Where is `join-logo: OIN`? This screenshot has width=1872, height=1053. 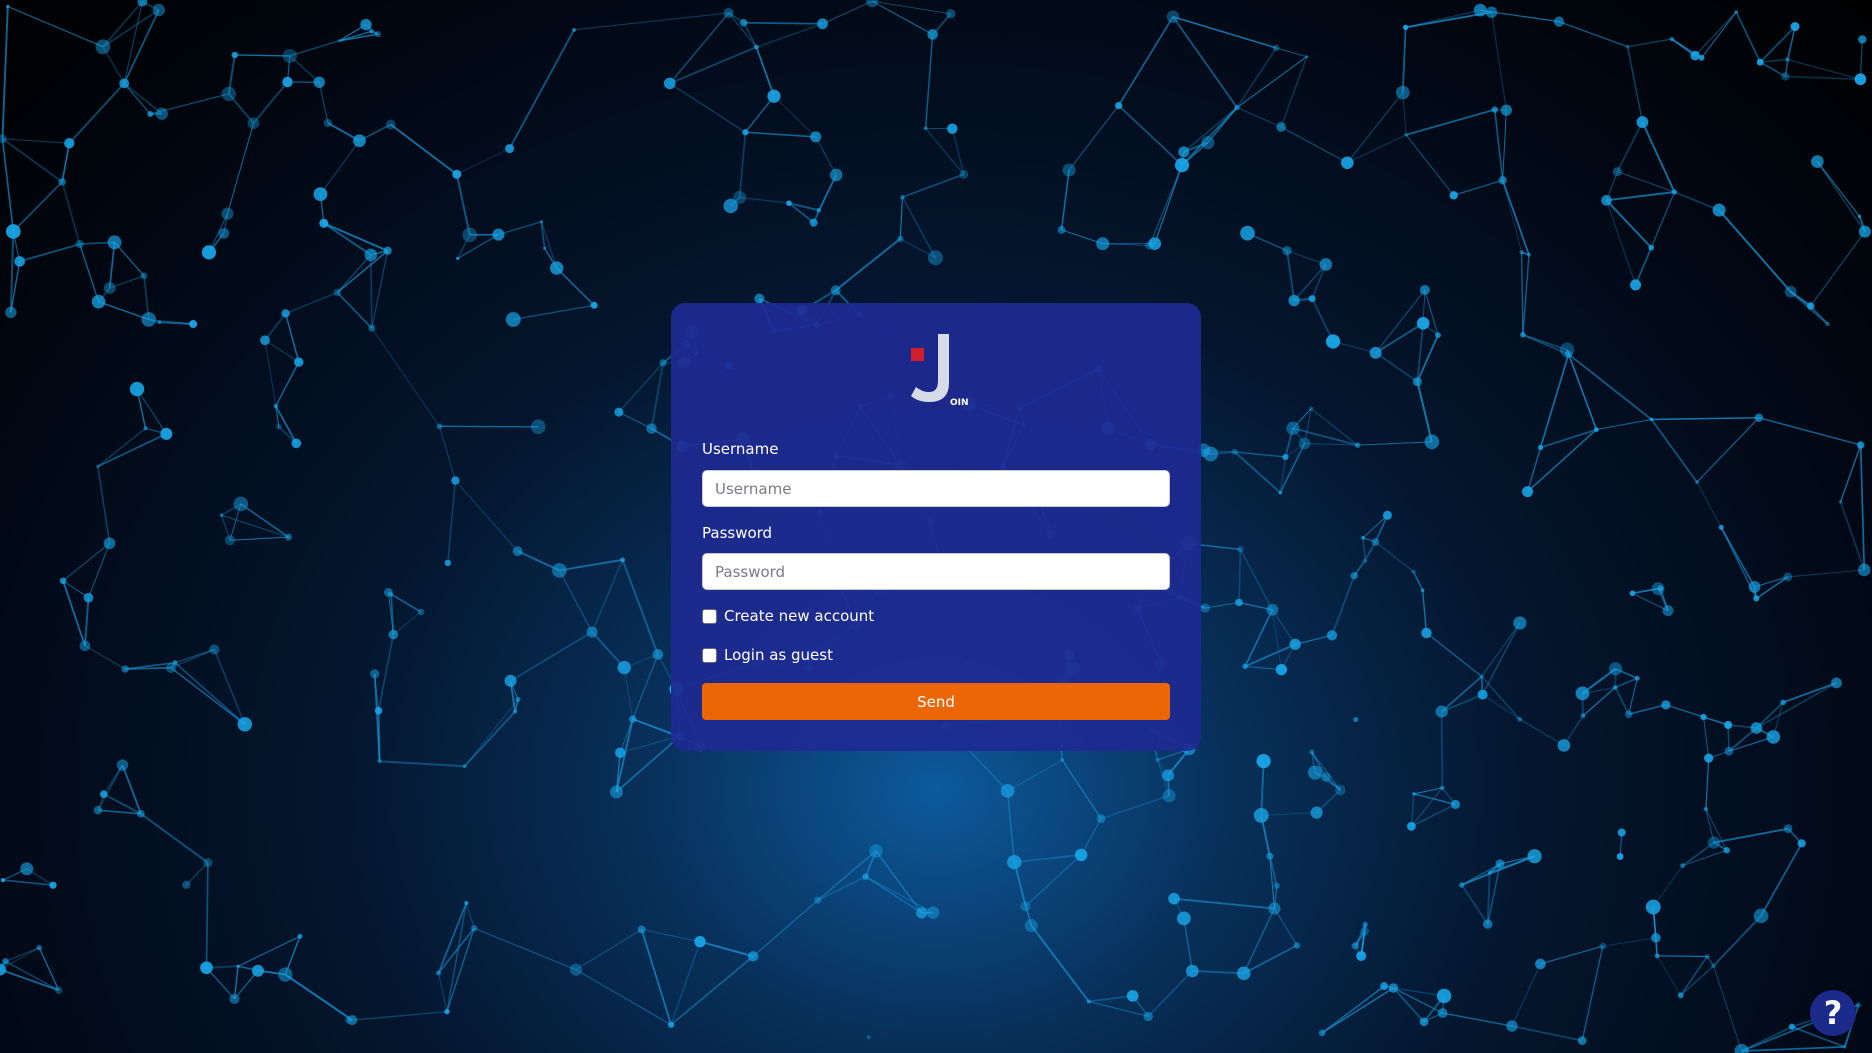
join-logo: OIN is located at coordinates (940, 371).